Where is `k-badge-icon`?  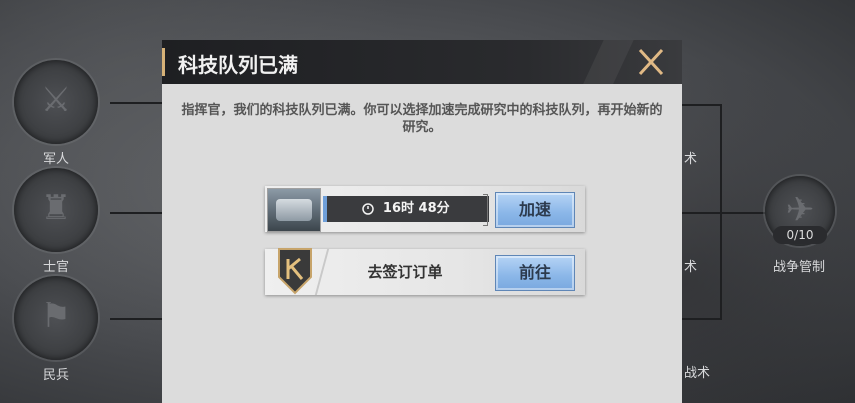 k-badge-icon is located at coordinates (295, 271).